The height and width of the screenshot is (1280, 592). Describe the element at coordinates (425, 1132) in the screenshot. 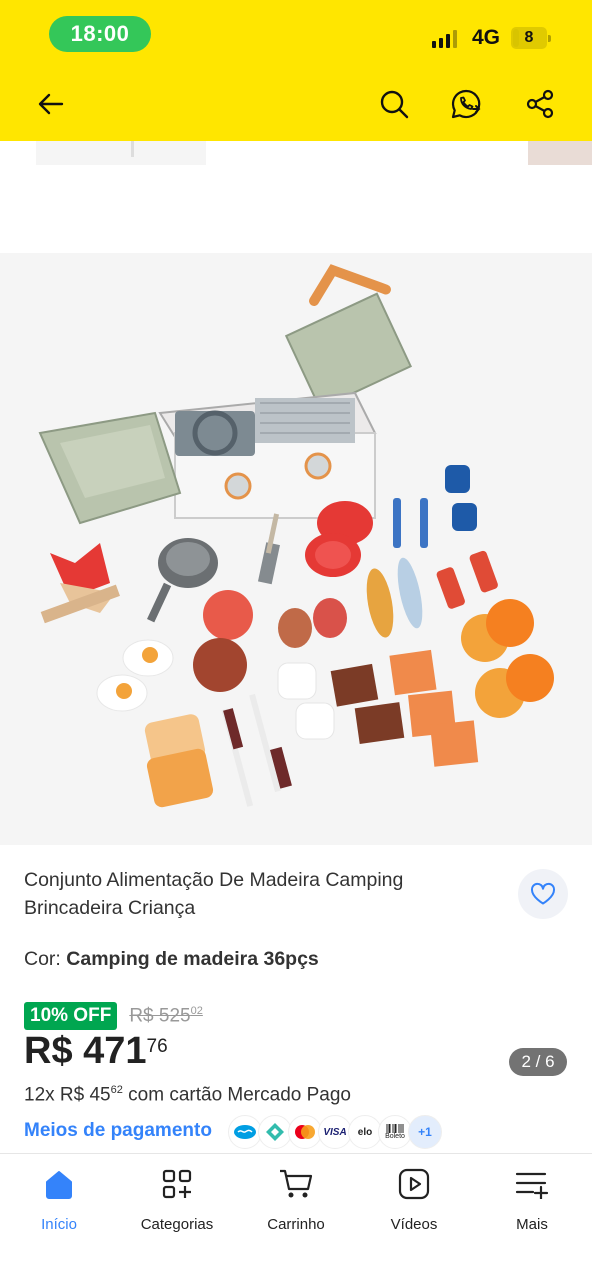

I see `more-payments-badge: +1` at that location.